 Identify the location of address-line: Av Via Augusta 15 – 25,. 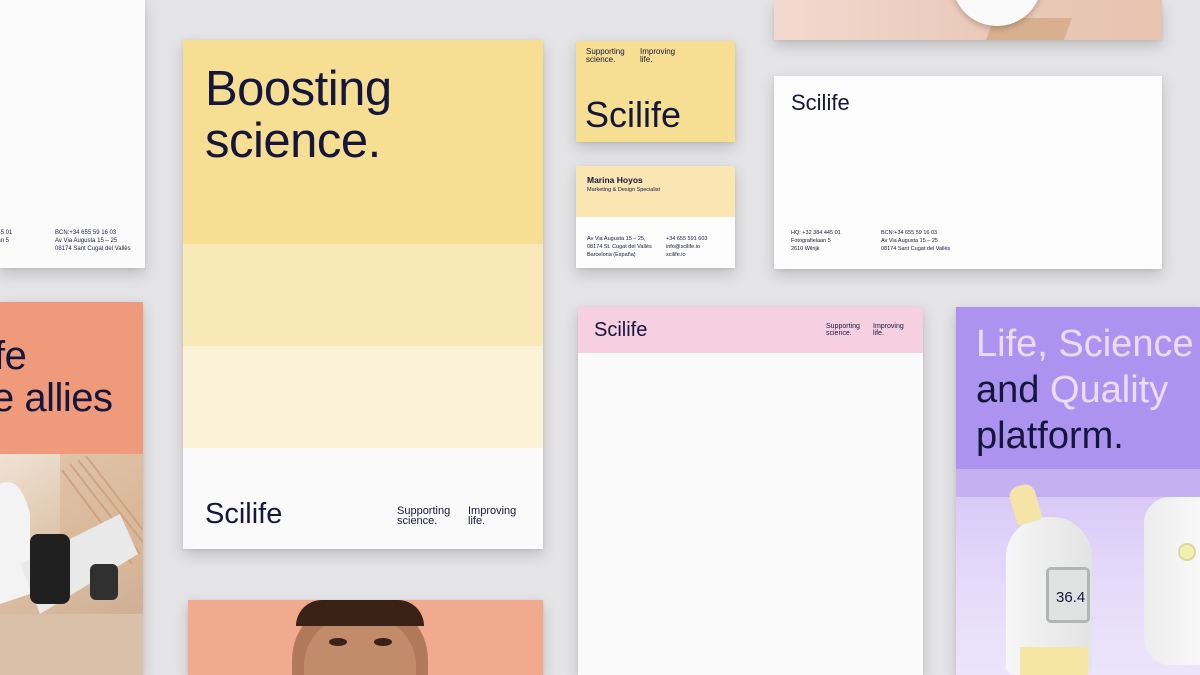
(616, 239).